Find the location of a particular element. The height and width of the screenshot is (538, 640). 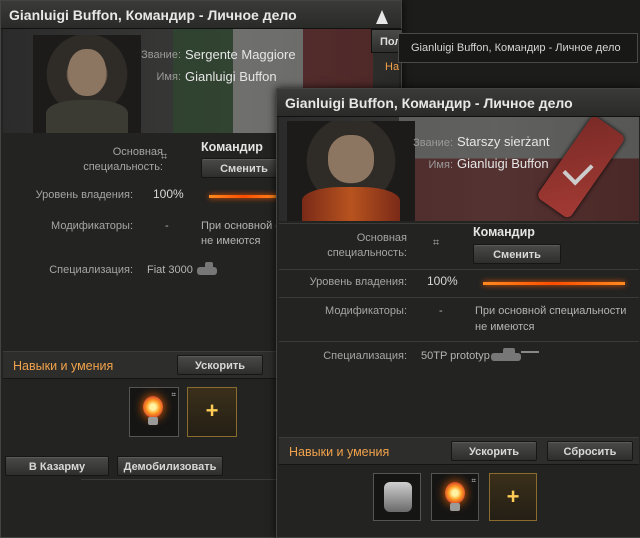

modifiers-note-2: не имеются is located at coordinates (231, 241).